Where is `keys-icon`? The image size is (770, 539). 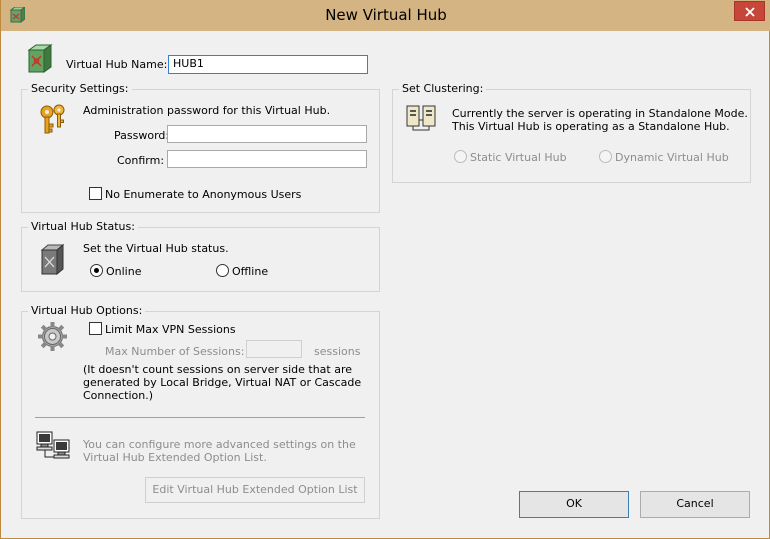
keys-icon is located at coordinates (53, 121).